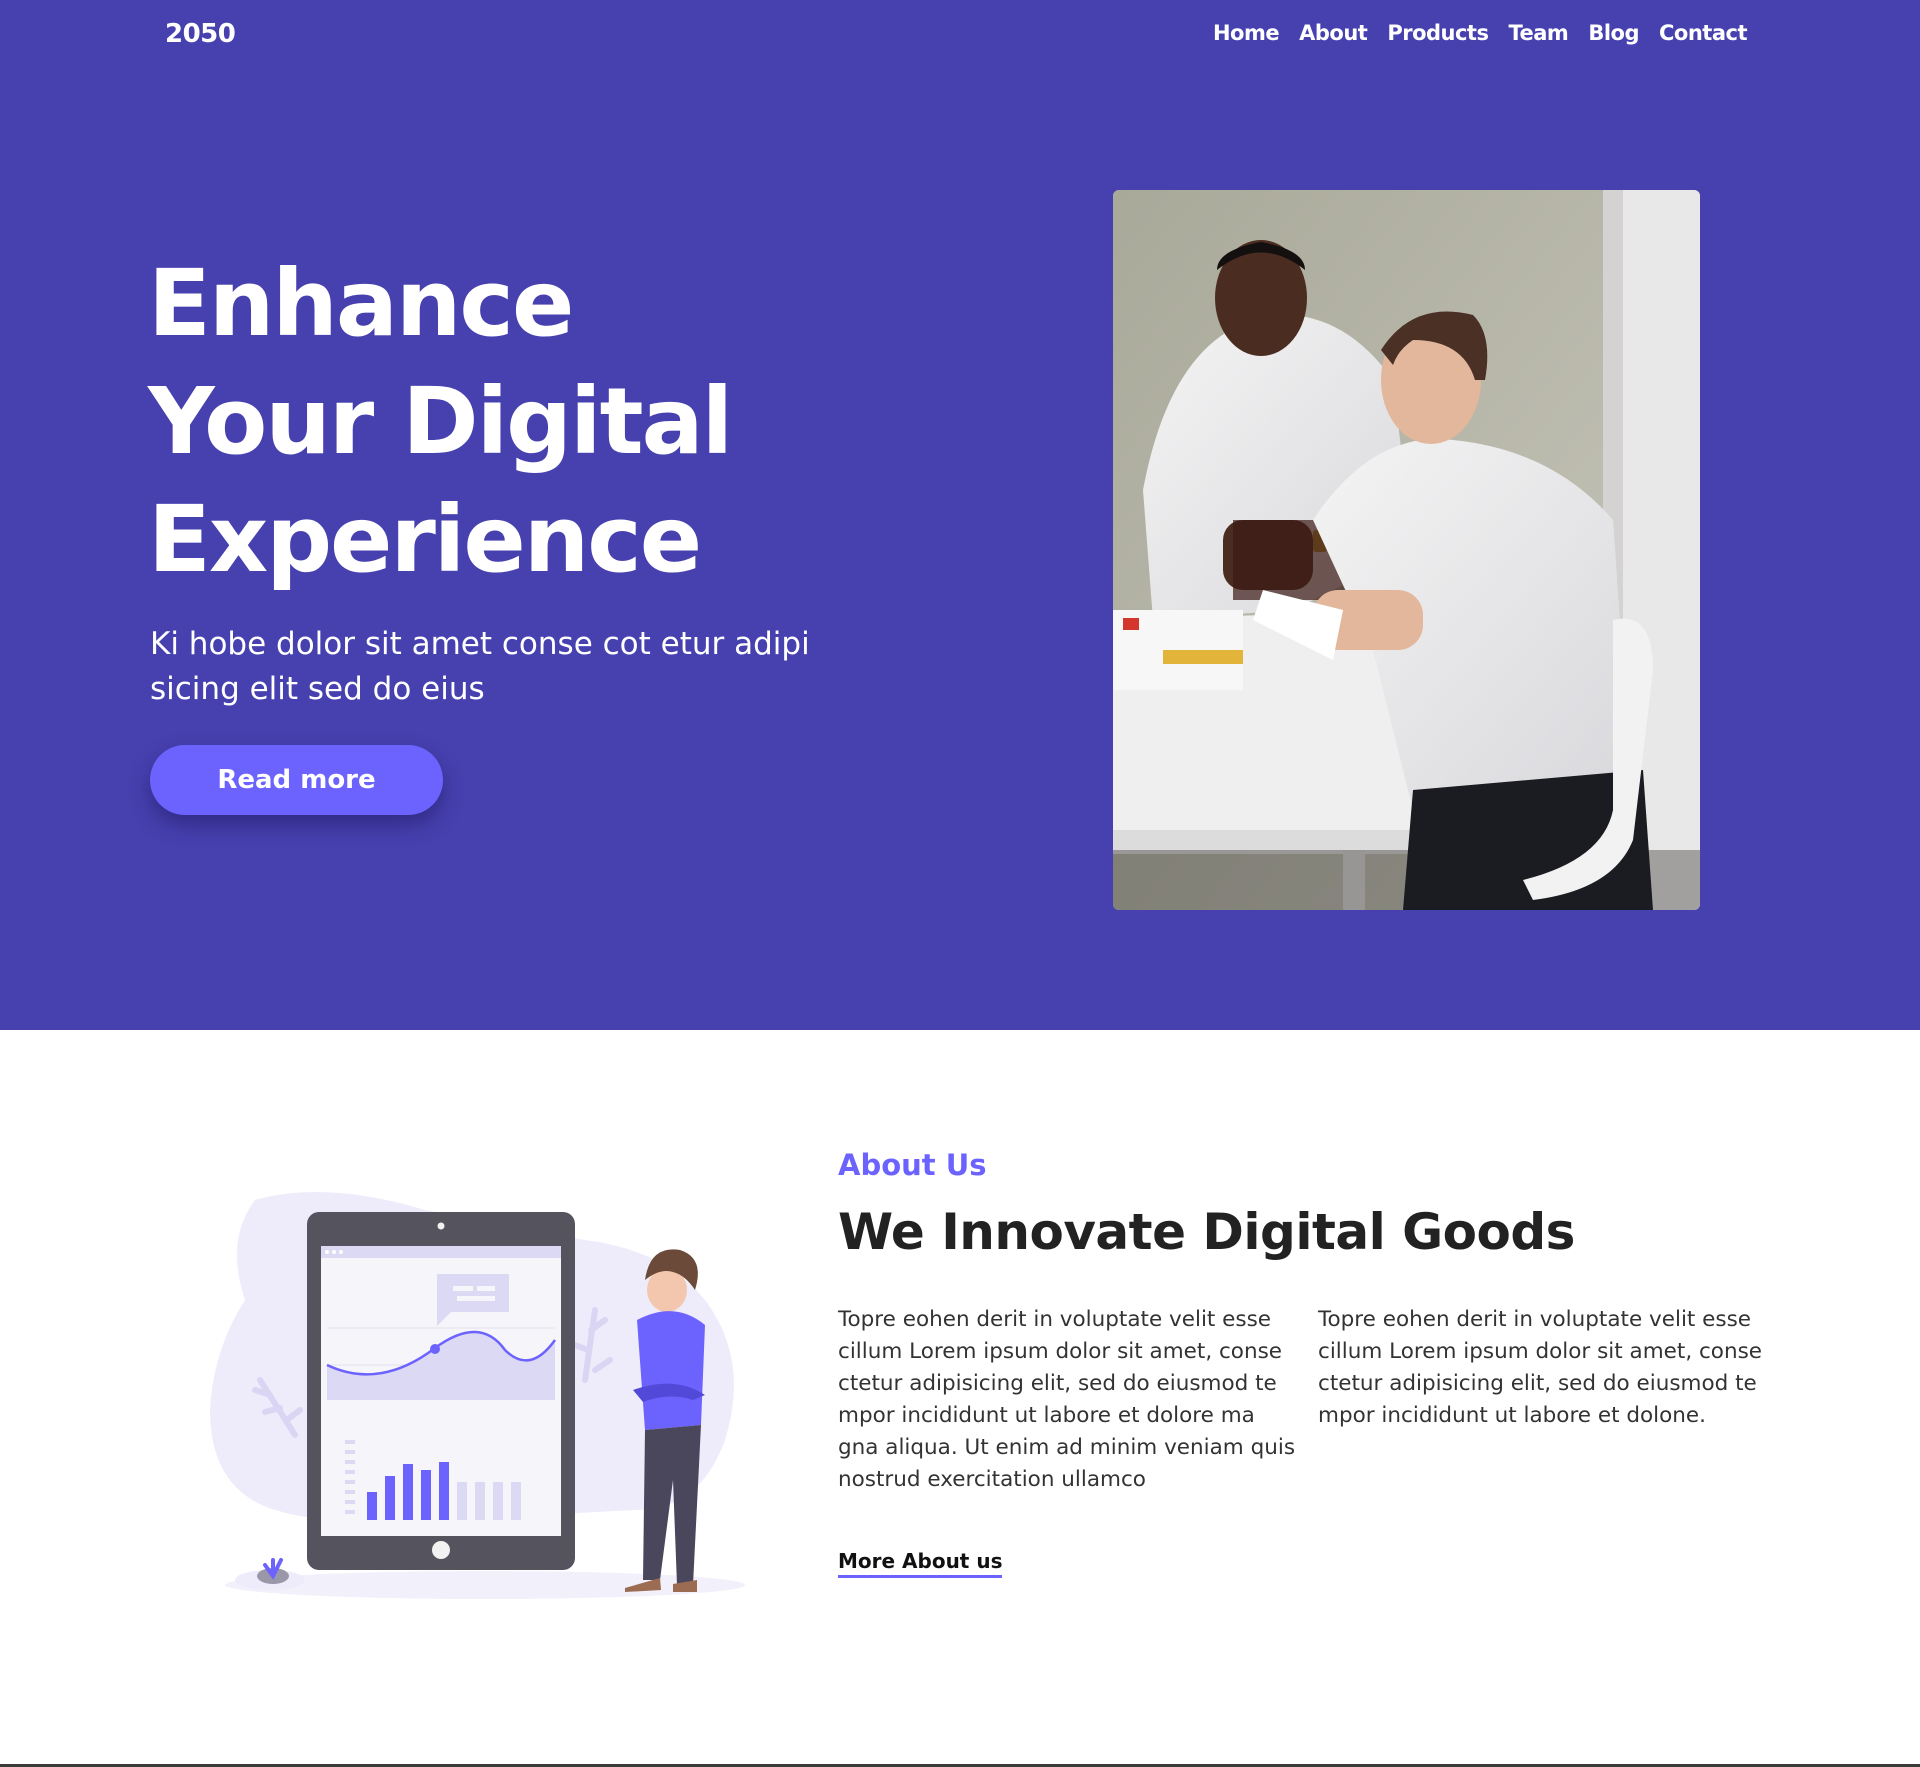  What do you see at coordinates (425, 539) in the screenshot?
I see `hero-title-line: Experience` at bounding box center [425, 539].